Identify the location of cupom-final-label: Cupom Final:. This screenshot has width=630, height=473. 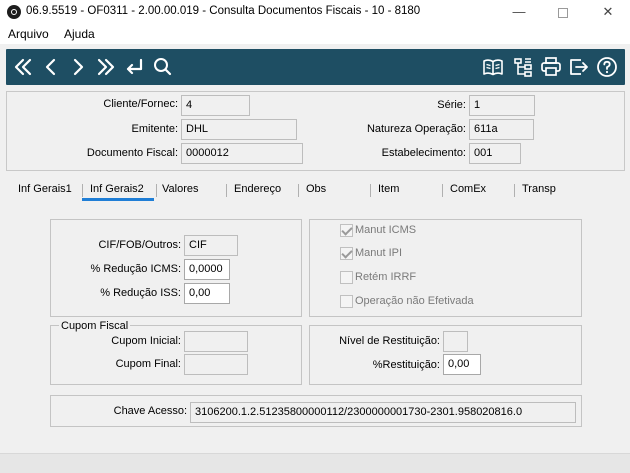
(148, 364).